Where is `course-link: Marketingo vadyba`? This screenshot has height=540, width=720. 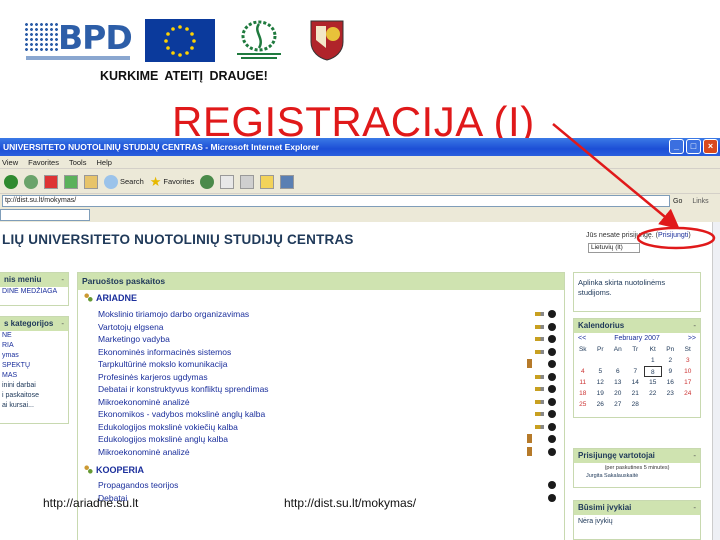 course-link: Marketingo vadyba is located at coordinates (328, 339).